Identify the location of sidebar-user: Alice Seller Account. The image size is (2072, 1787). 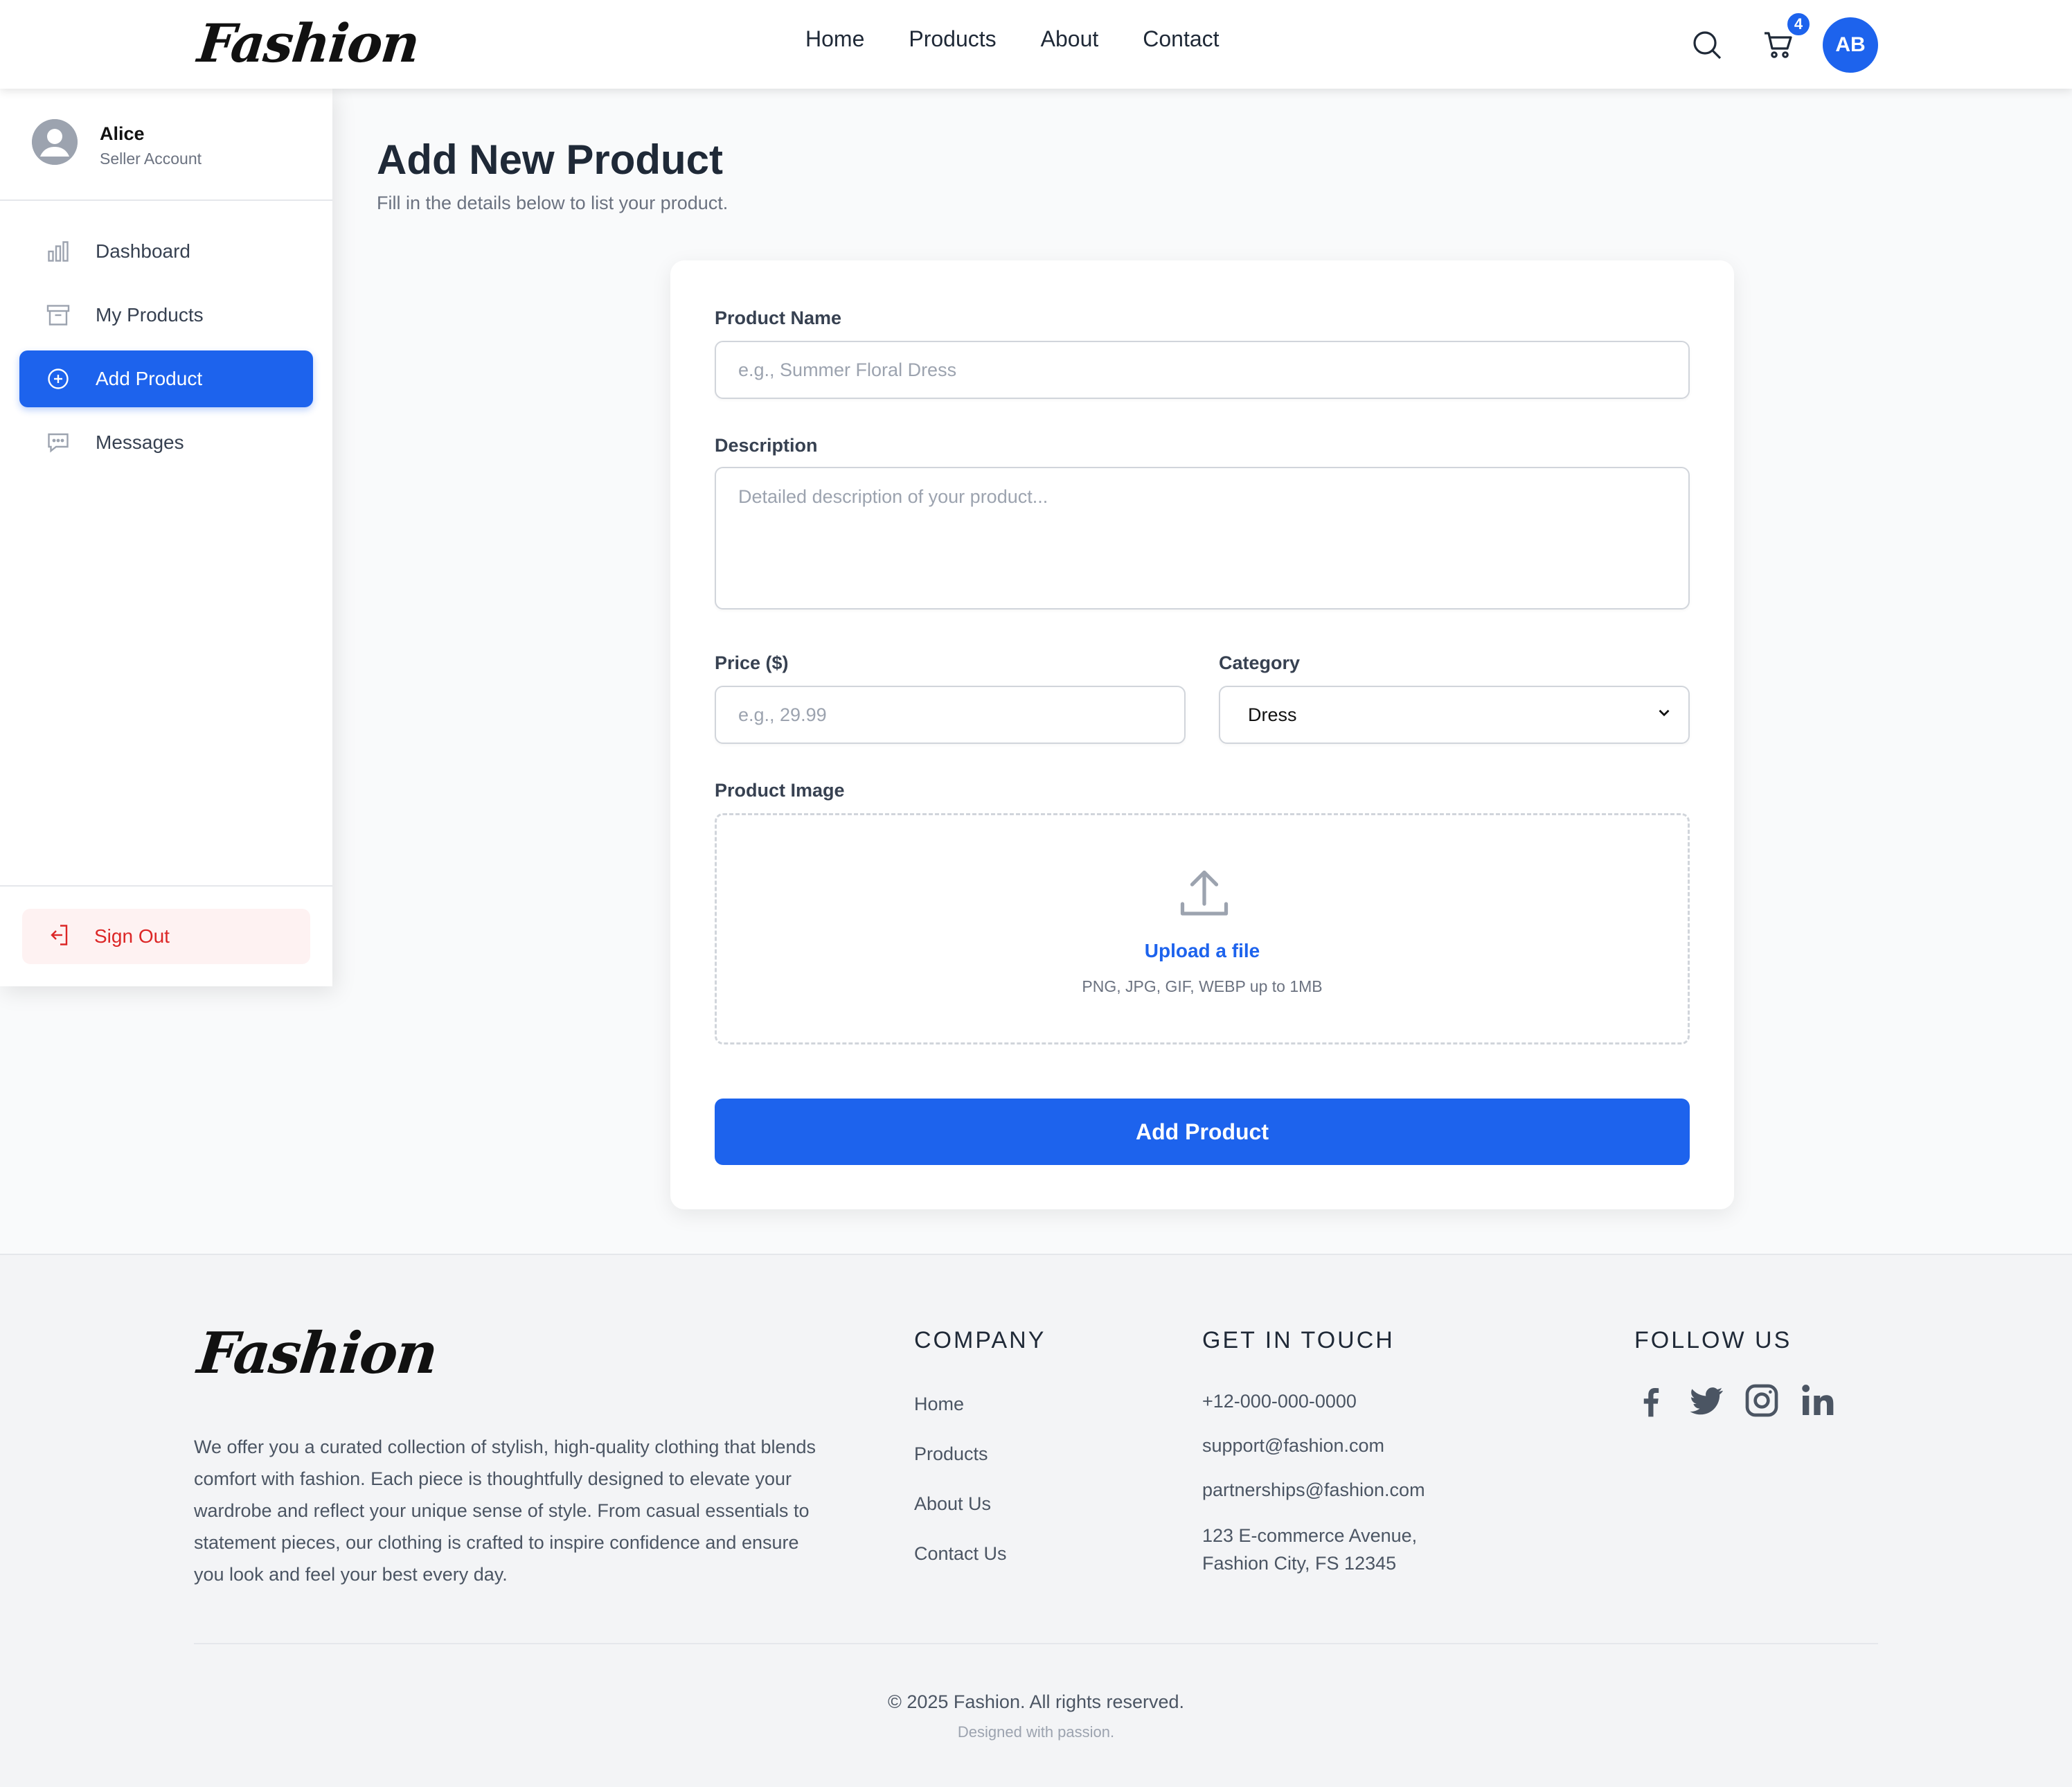
(166, 145).